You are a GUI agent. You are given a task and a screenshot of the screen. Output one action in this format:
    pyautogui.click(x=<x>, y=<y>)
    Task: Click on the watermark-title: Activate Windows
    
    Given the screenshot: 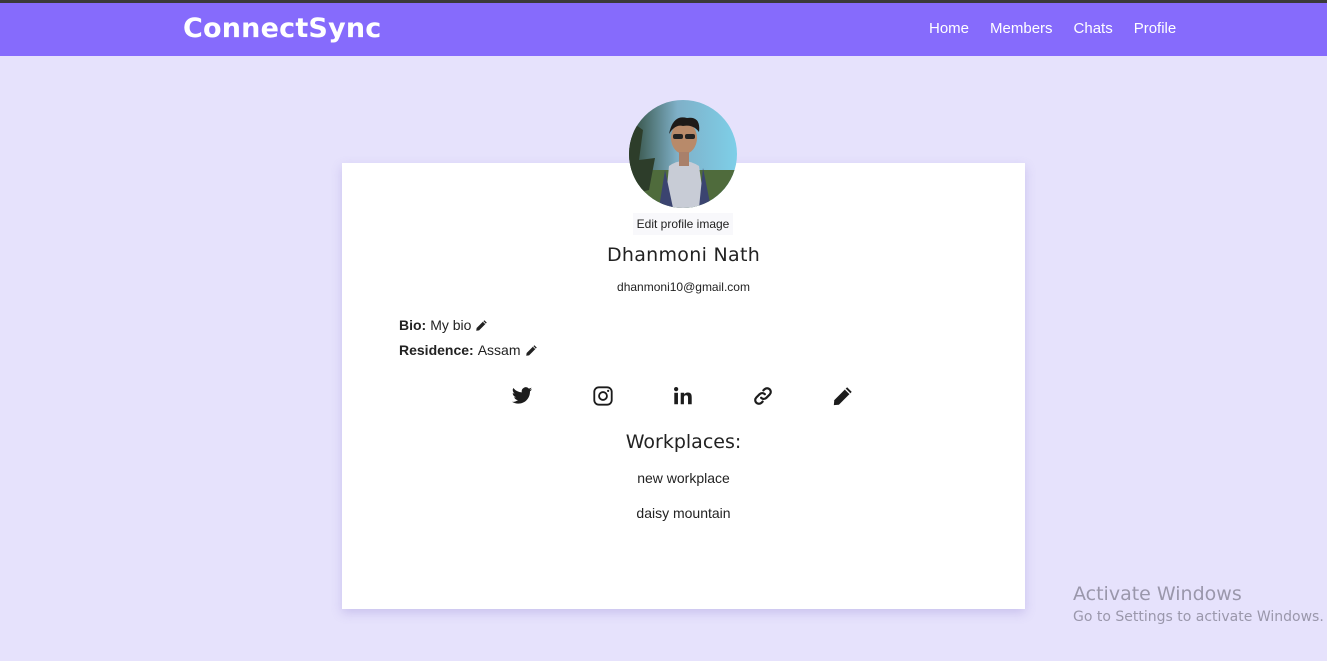 What is the action you would take?
    pyautogui.click(x=1157, y=594)
    